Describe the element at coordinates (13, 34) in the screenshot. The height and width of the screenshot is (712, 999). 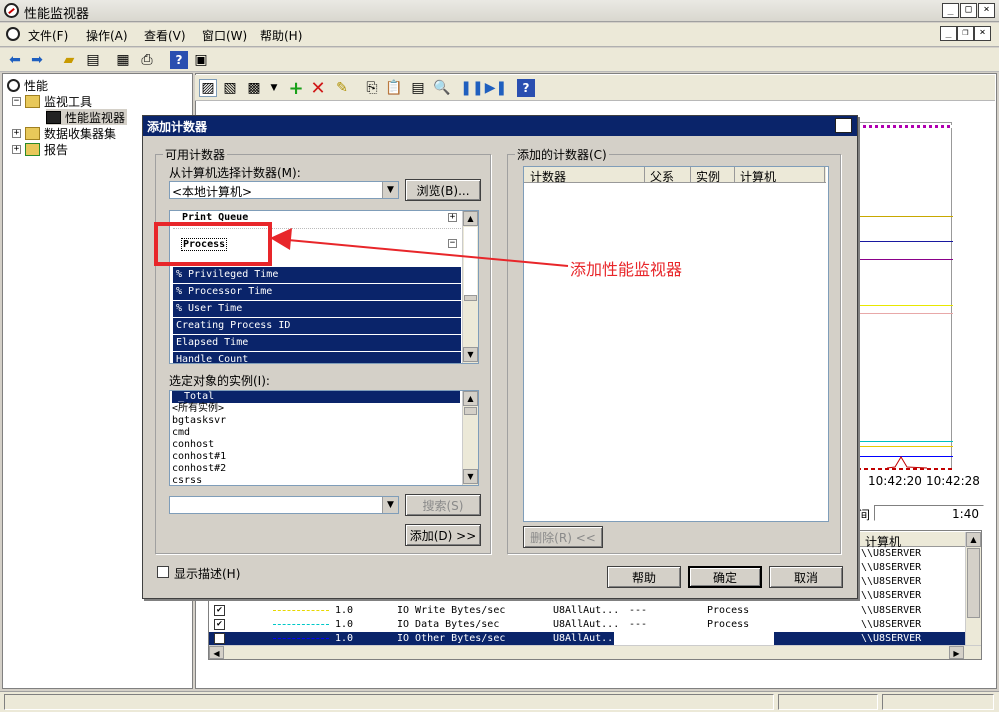
I see `document-menu-icon` at that location.